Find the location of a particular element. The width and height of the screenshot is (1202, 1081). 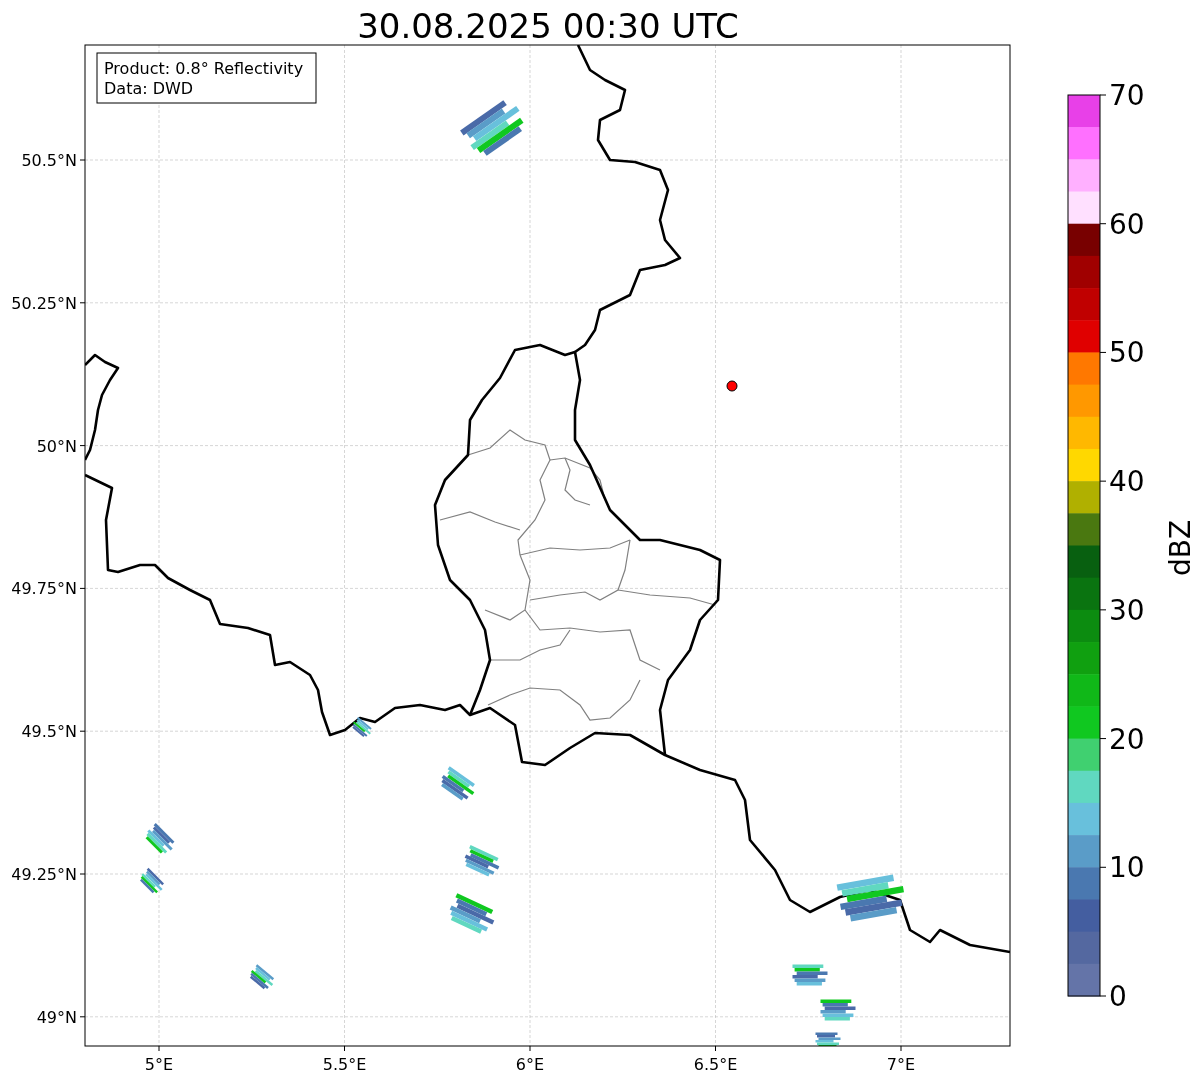

axis-tick-label: 49°N is located at coordinates (56, 1017).